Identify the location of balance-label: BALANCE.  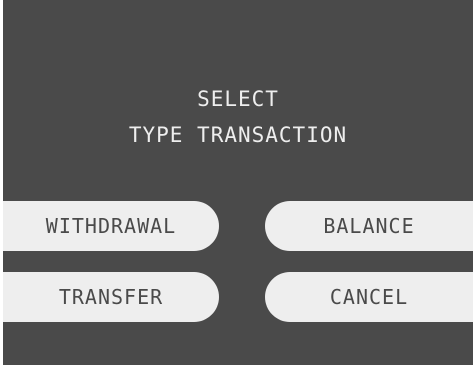
(369, 226).